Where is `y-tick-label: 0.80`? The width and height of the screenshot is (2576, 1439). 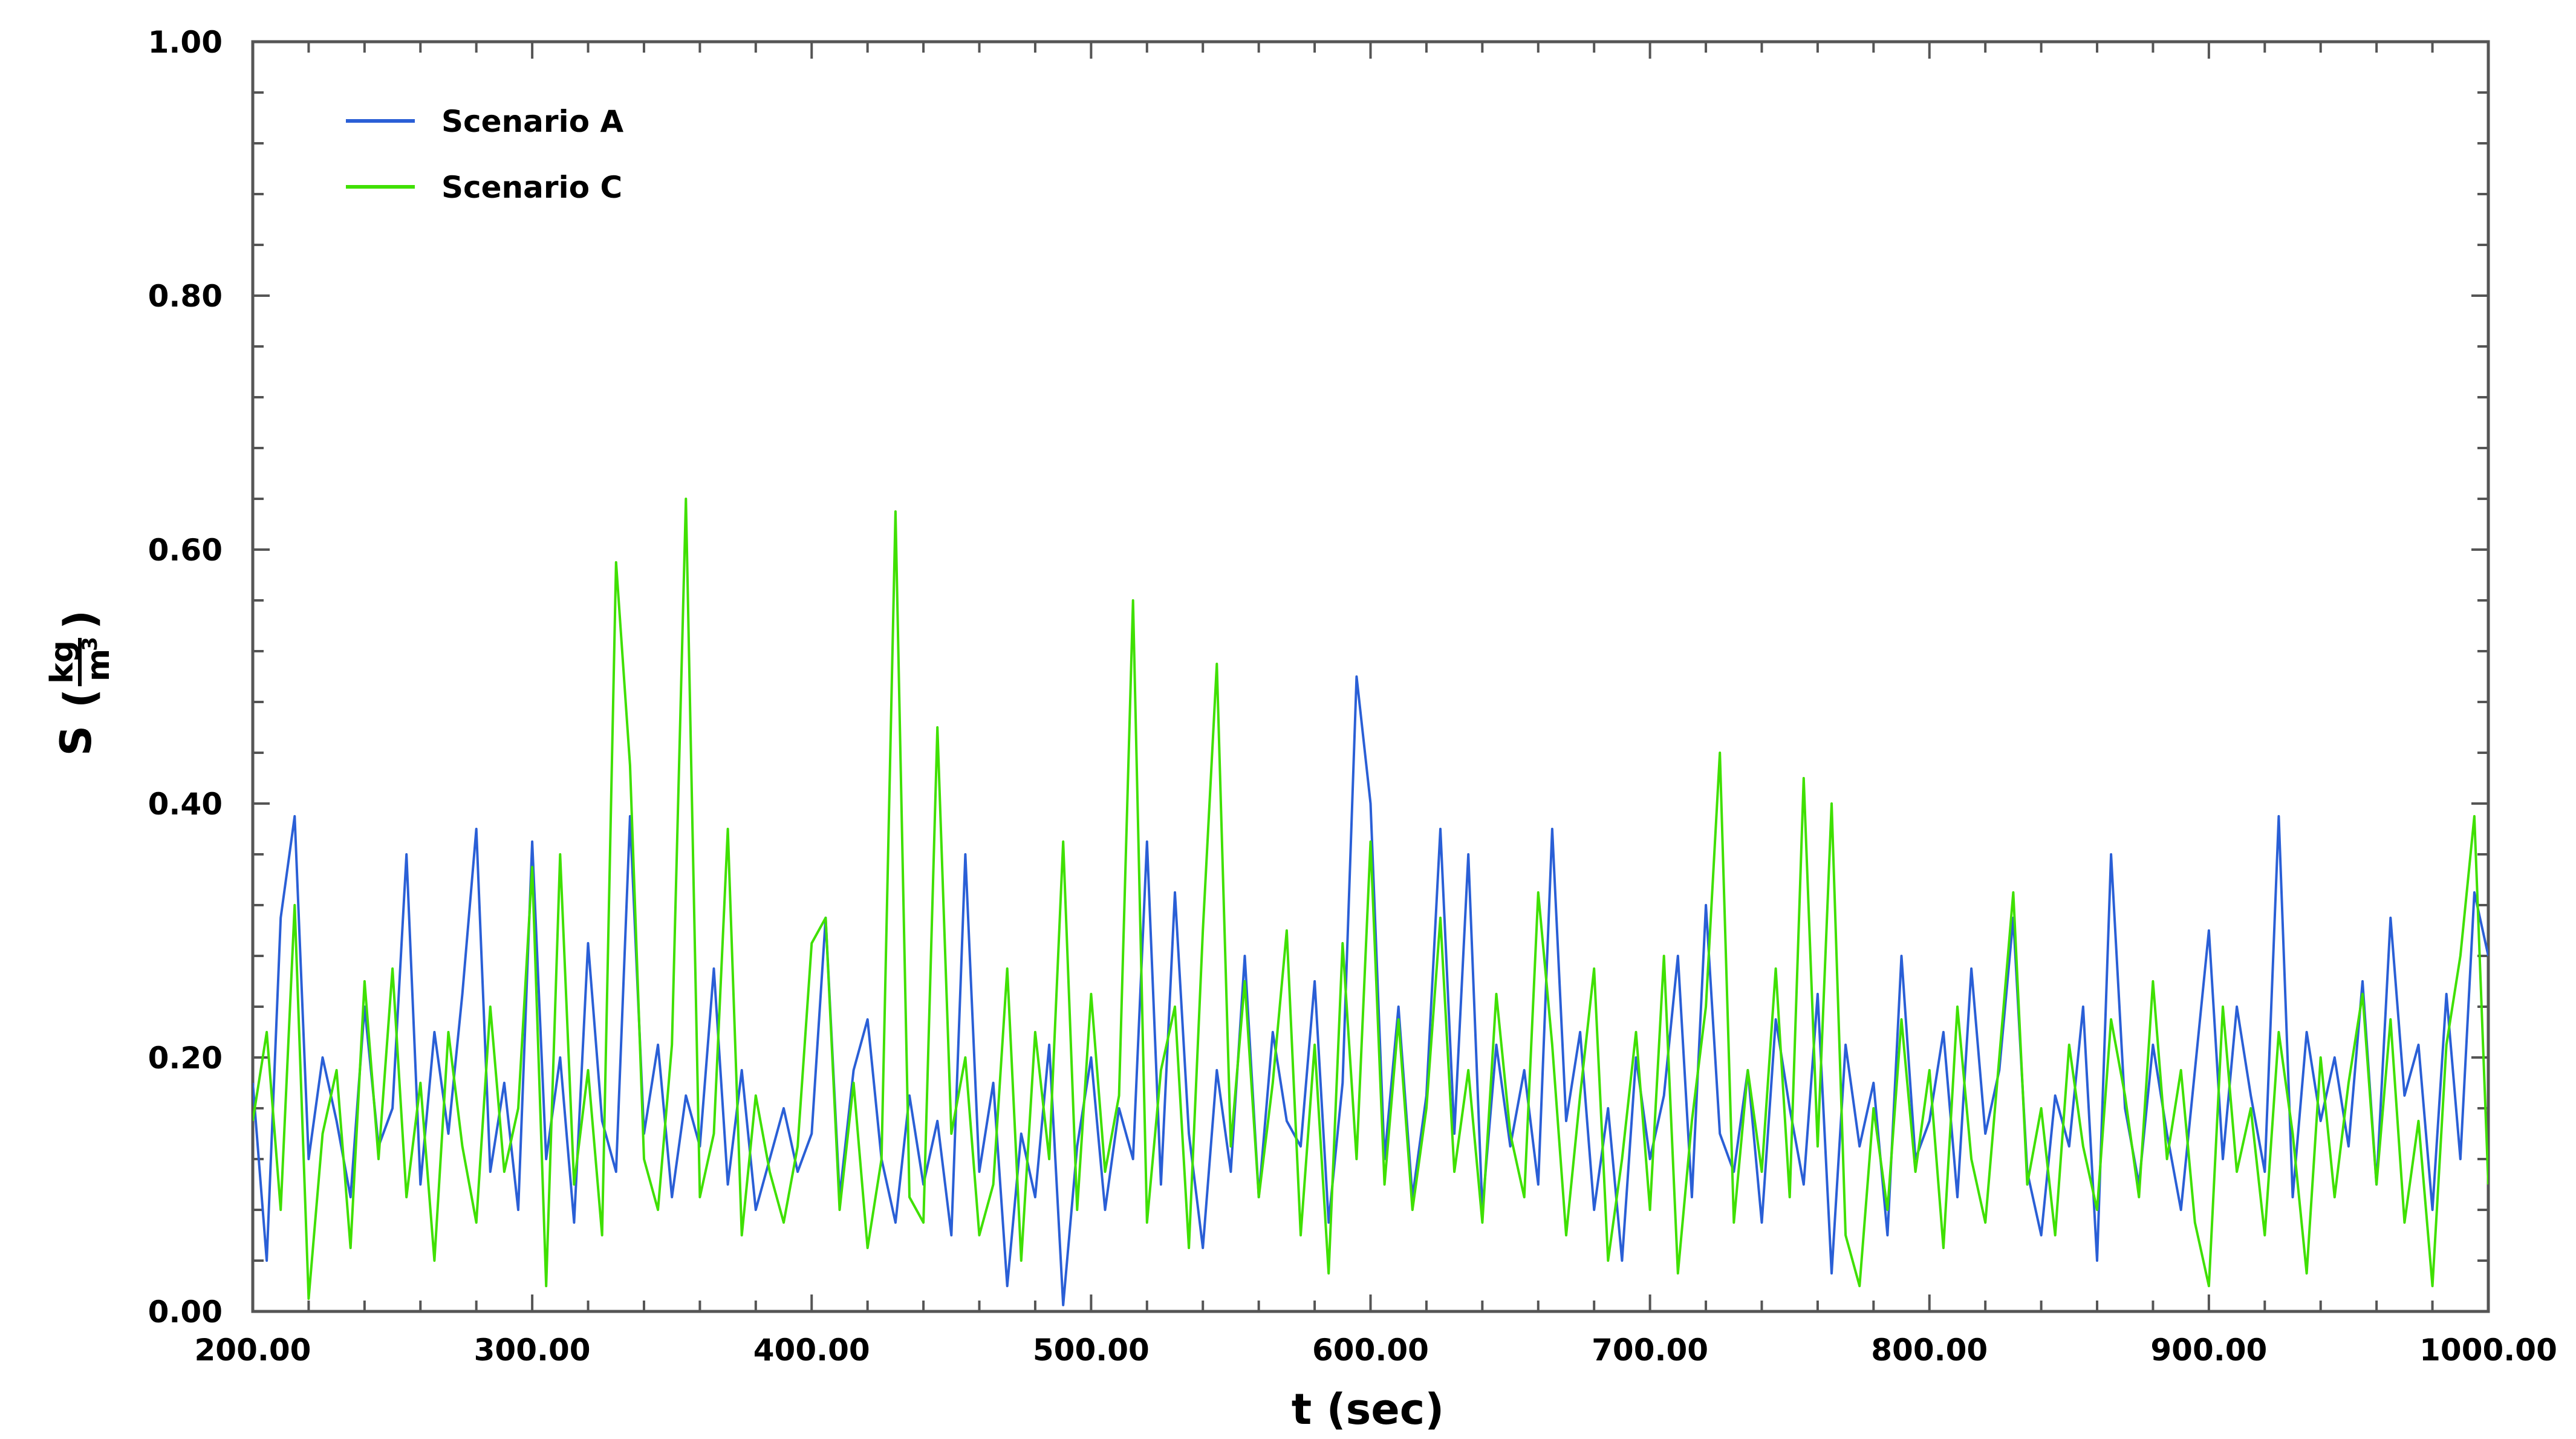 y-tick-label: 0.80 is located at coordinates (185, 296).